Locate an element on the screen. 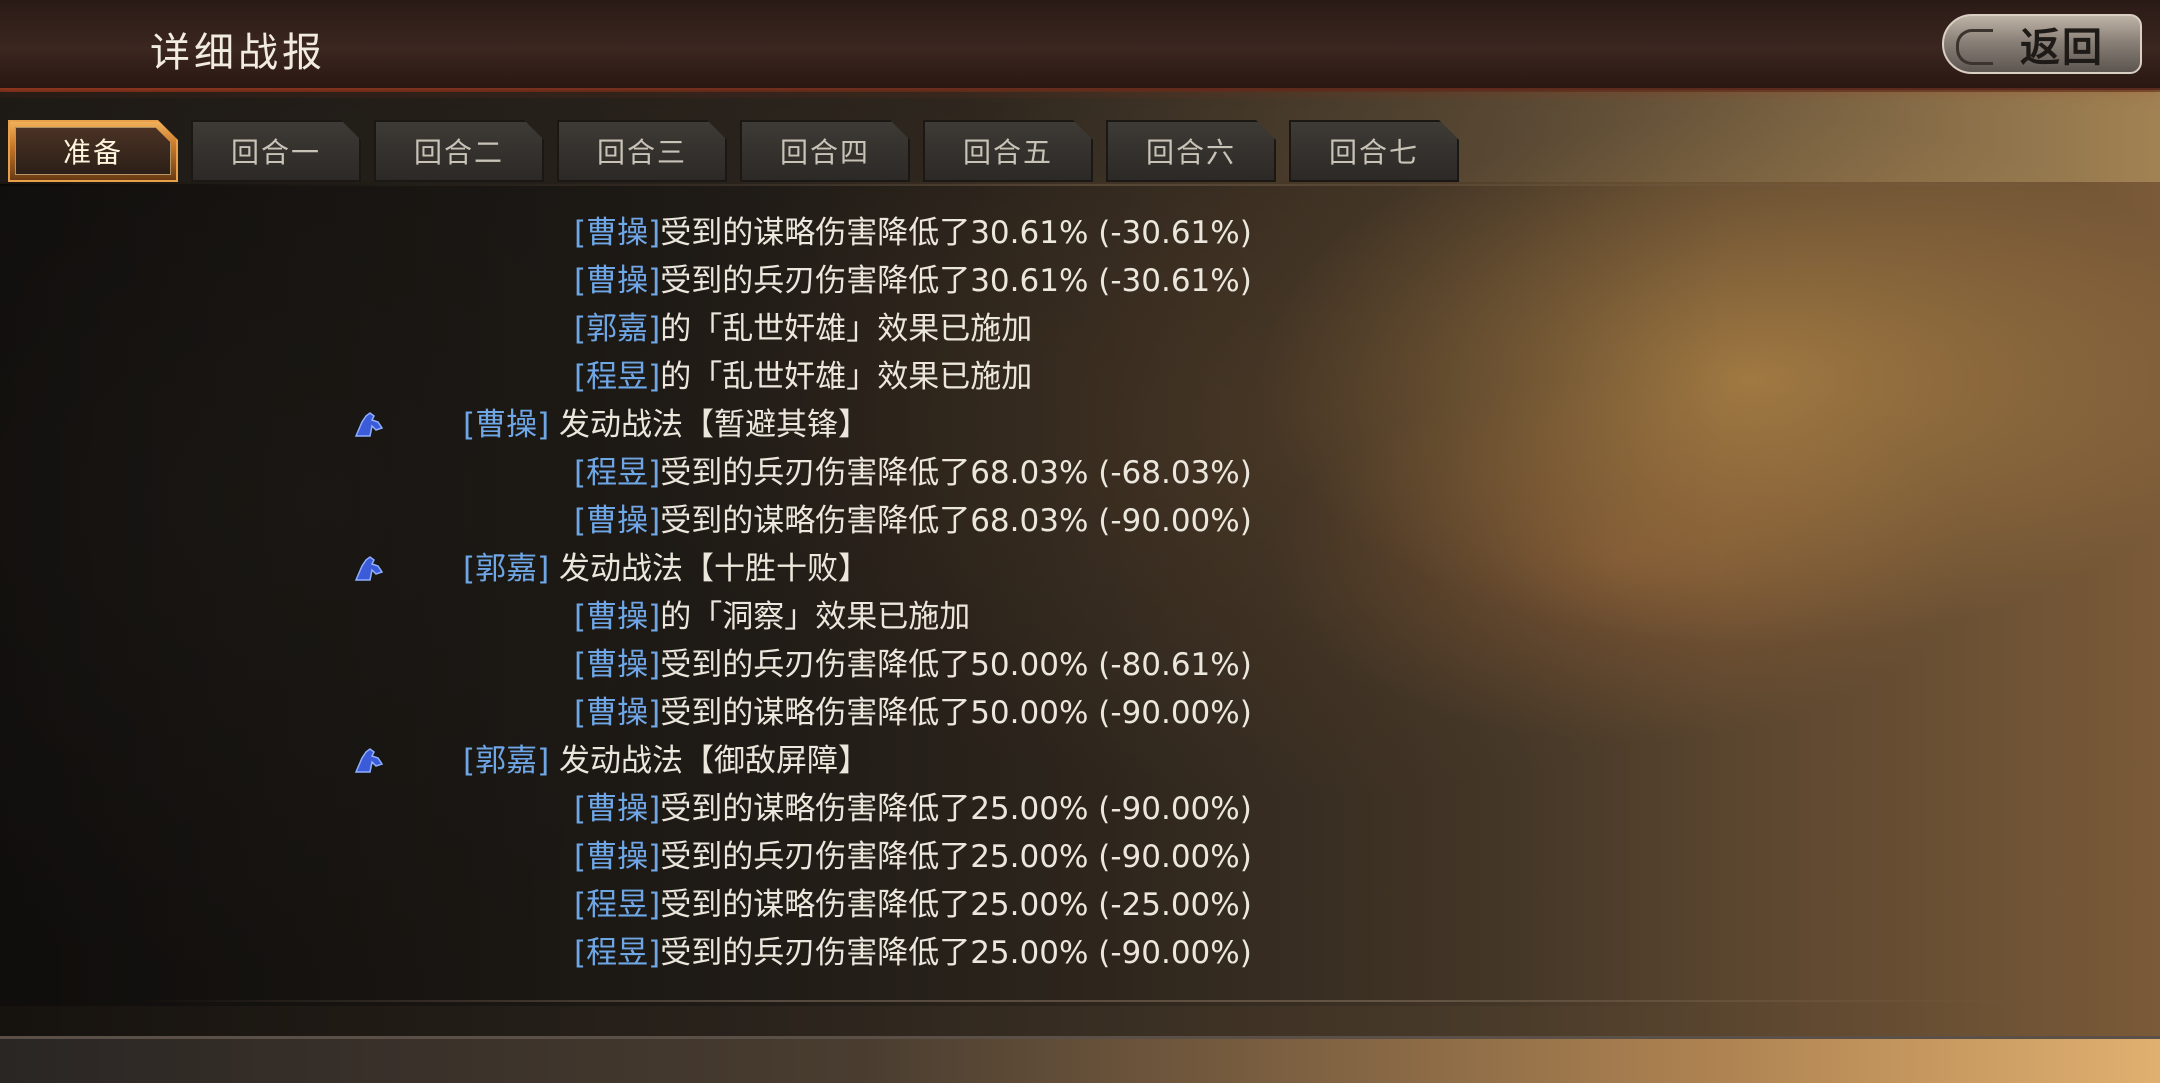 The height and width of the screenshot is (1083, 2160). tab-1: 回合一 is located at coordinates (276, 151).